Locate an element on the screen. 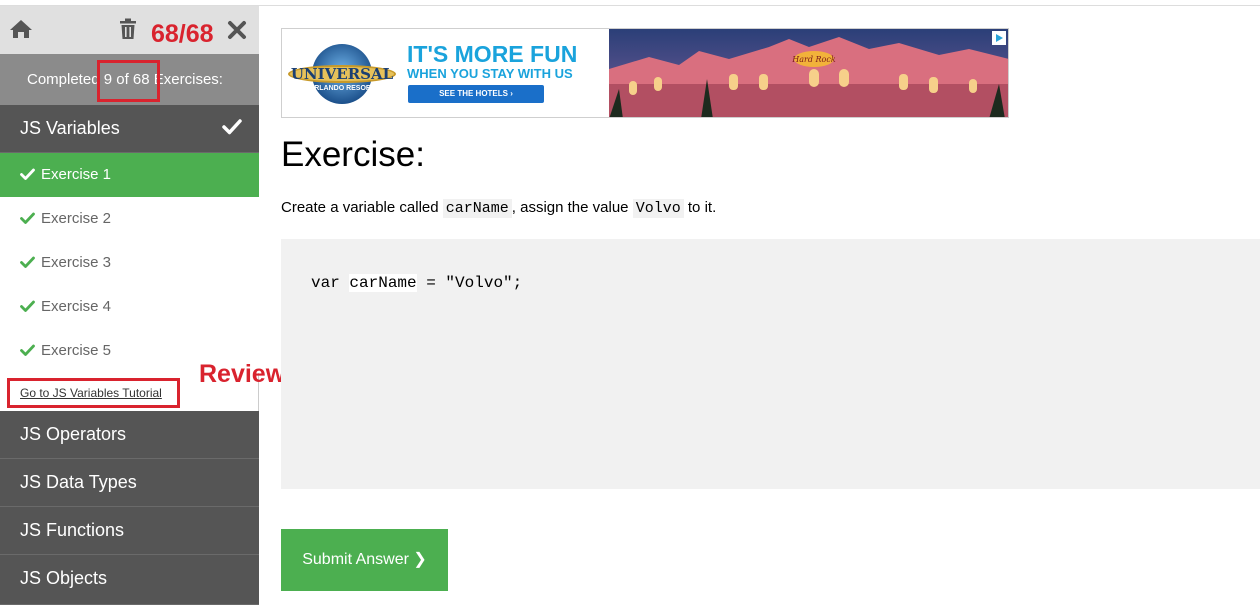 The height and width of the screenshot is (605, 1260). topic-label: JS Objects is located at coordinates (64, 578).